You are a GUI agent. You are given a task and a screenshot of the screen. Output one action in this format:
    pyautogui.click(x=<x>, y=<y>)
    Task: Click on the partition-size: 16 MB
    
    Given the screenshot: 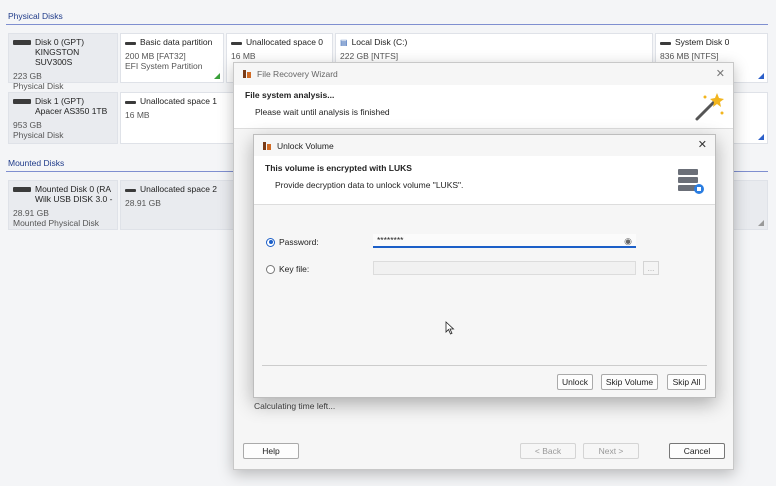 What is the action you would take?
    pyautogui.click(x=243, y=56)
    